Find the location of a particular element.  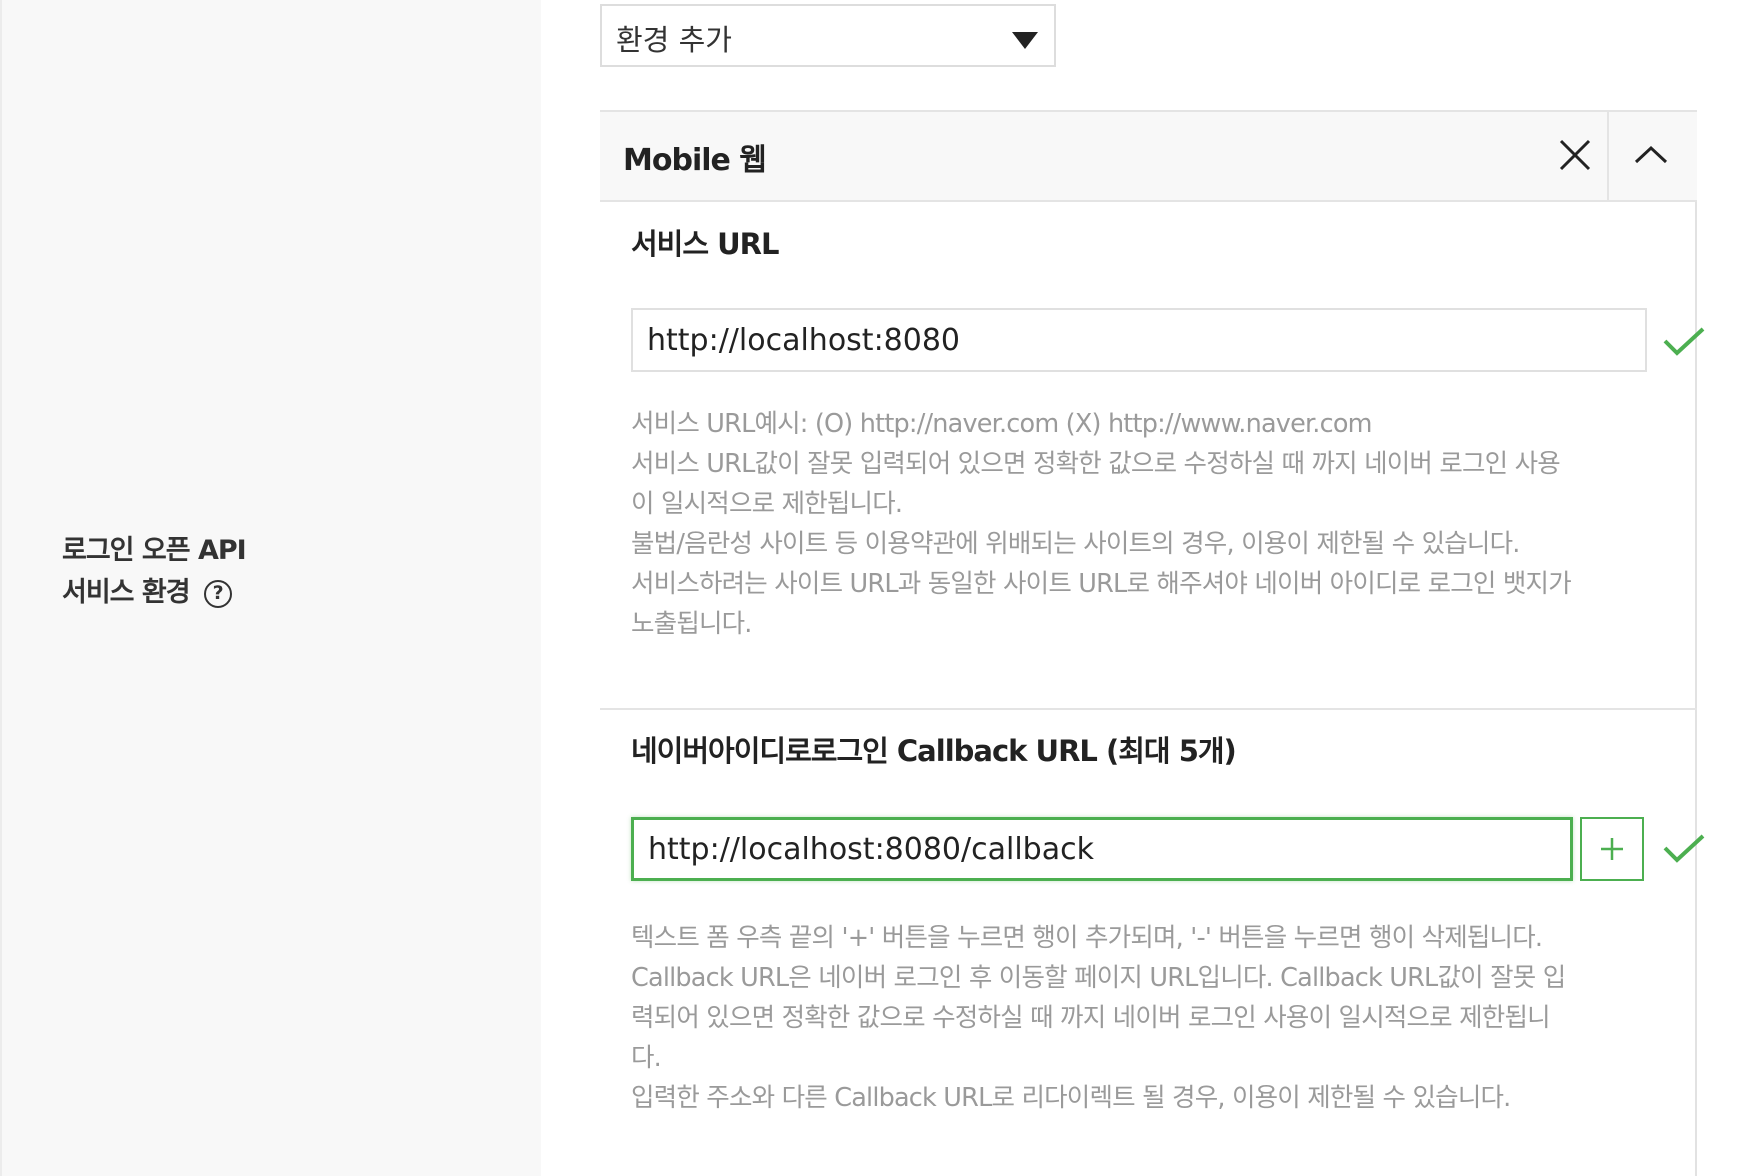

help-circle-icon: ? is located at coordinates (217, 594).